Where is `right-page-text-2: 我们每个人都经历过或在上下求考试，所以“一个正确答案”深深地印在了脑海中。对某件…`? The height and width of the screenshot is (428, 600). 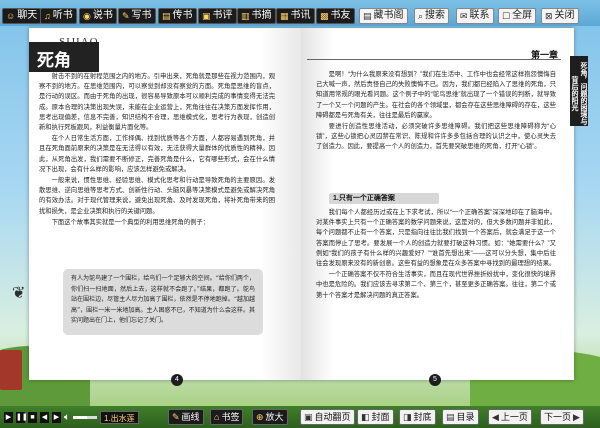 right-page-text-2: 我们每个人都经历过或在上下求考试，所以“一个正确答案”深深地印在了脑海中。对某件… is located at coordinates (436, 255).